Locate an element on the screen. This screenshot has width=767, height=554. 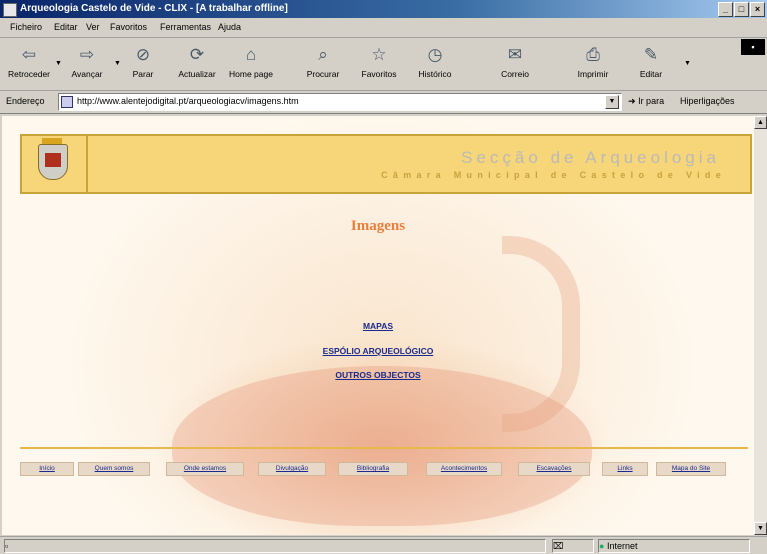
zone-label: Internet is located at coordinates (622, 546).